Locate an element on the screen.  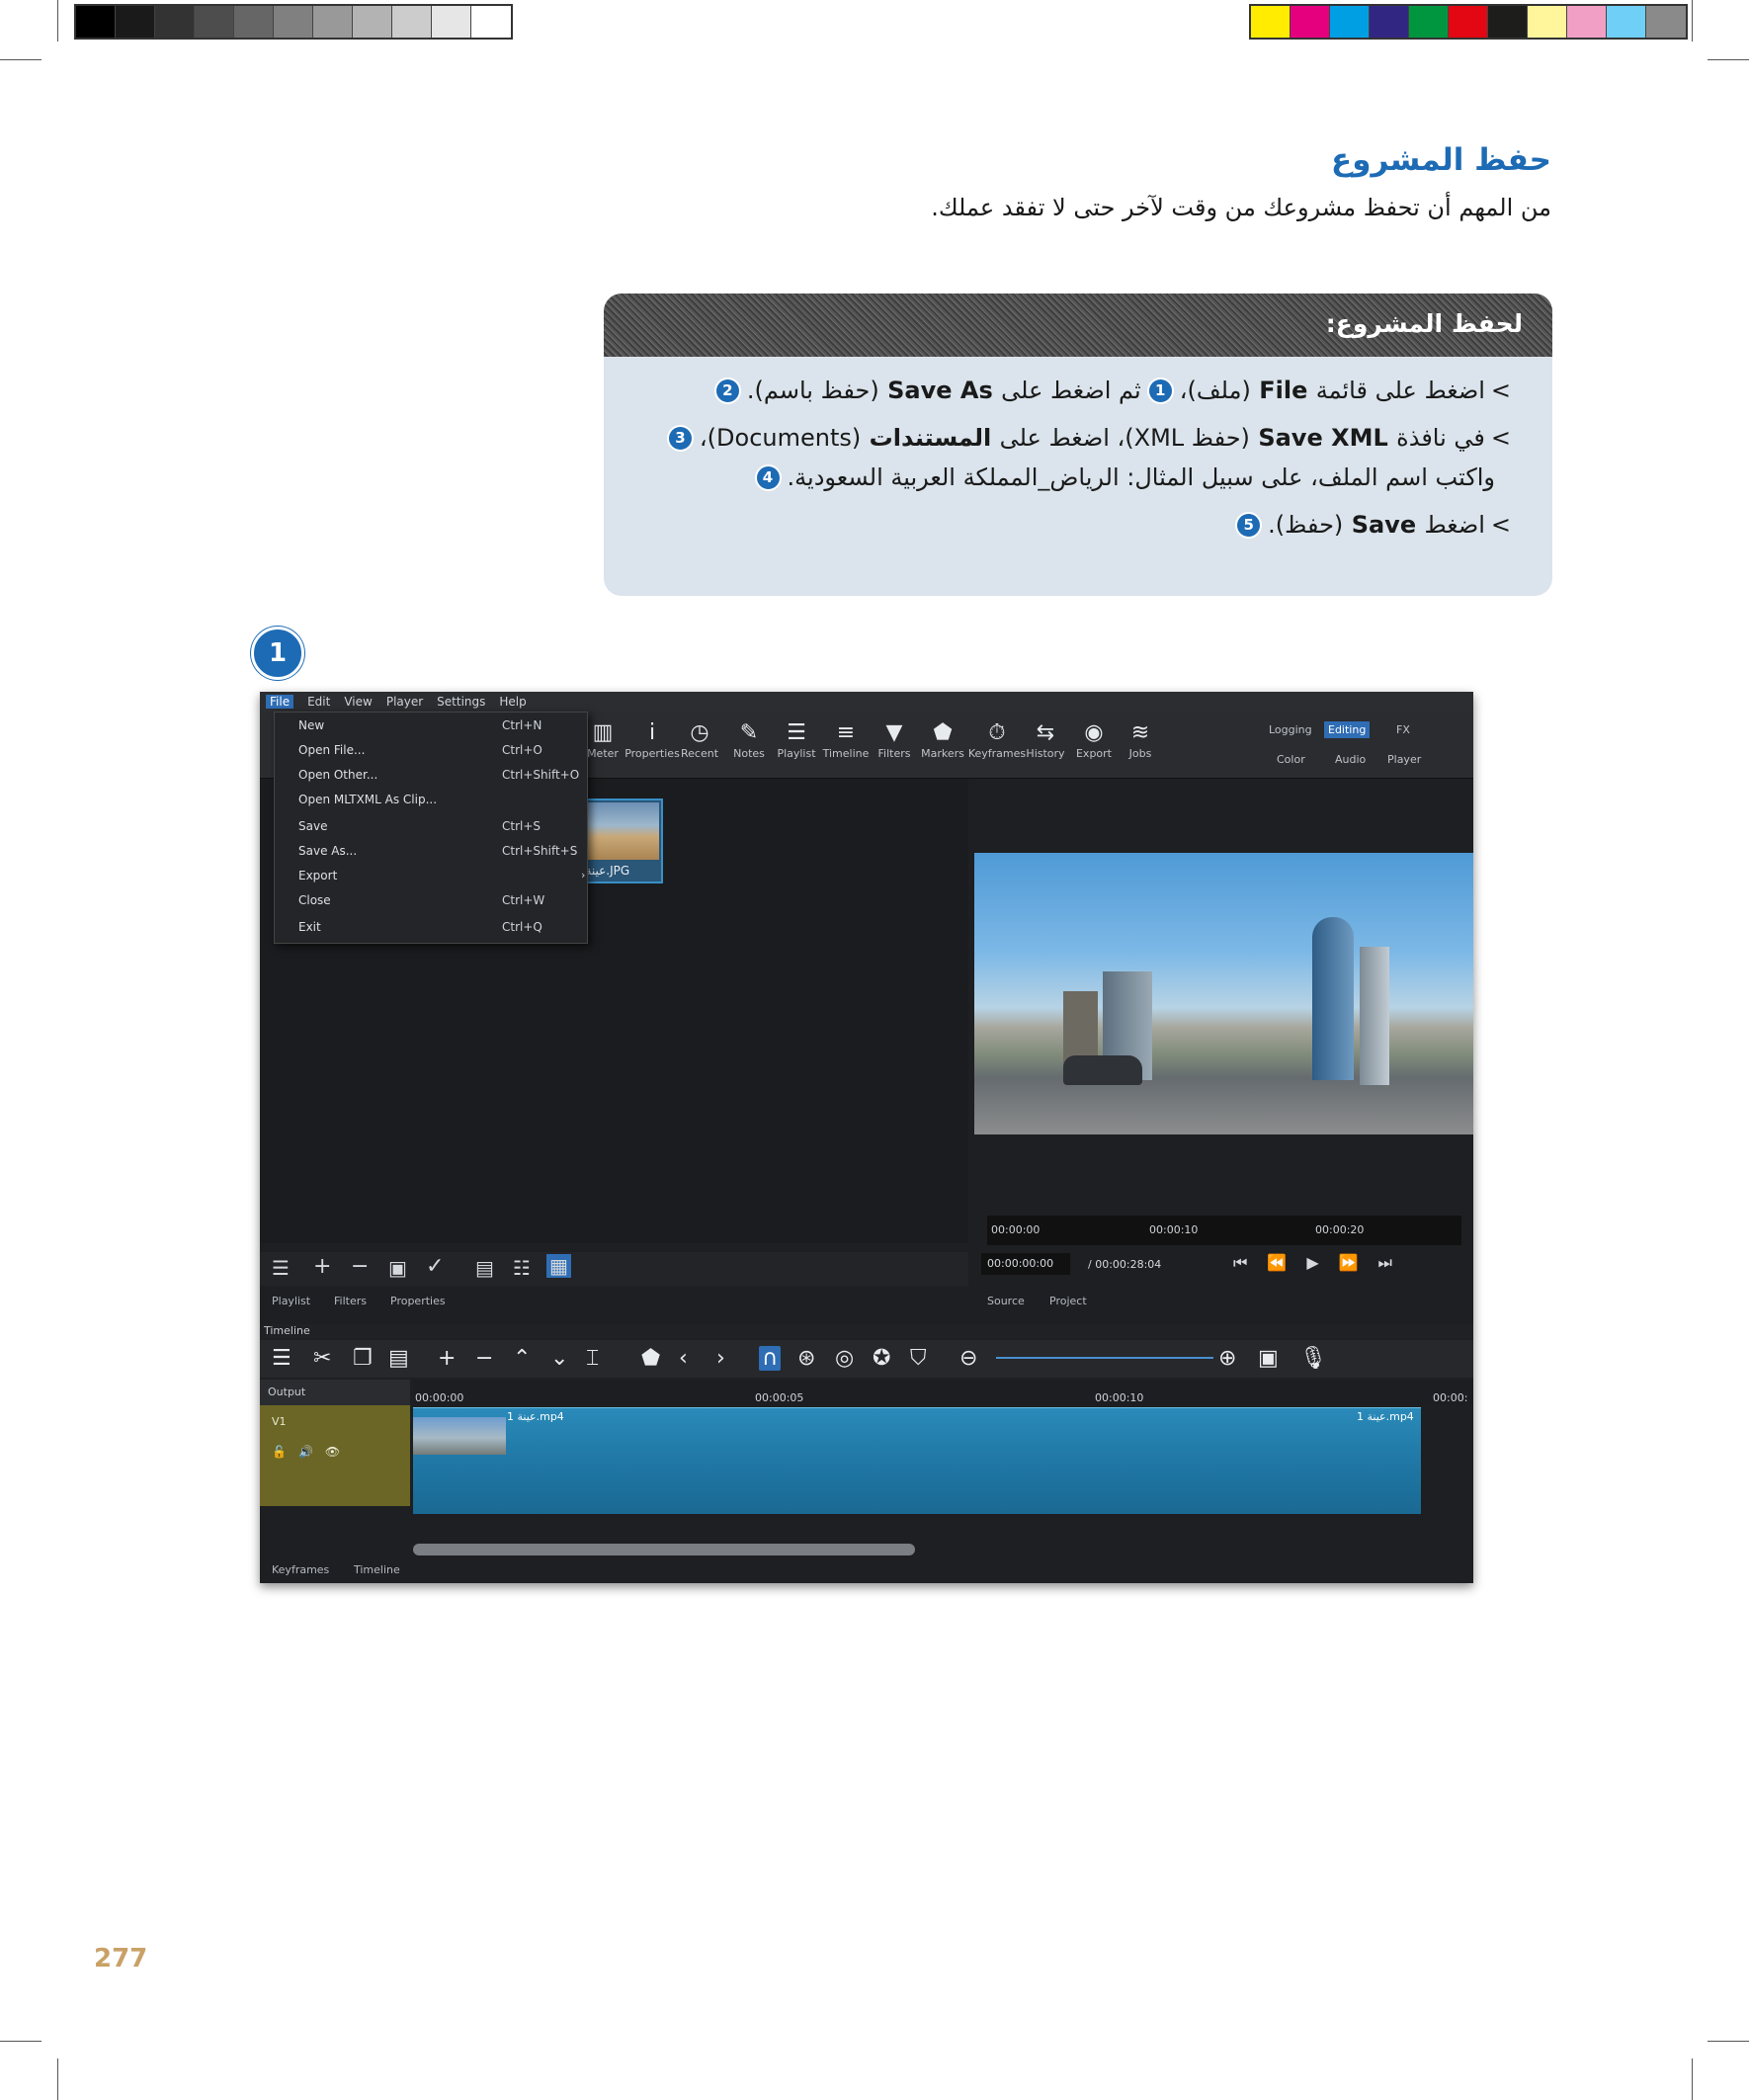
page-number: 277 is located at coordinates (121, 1959).